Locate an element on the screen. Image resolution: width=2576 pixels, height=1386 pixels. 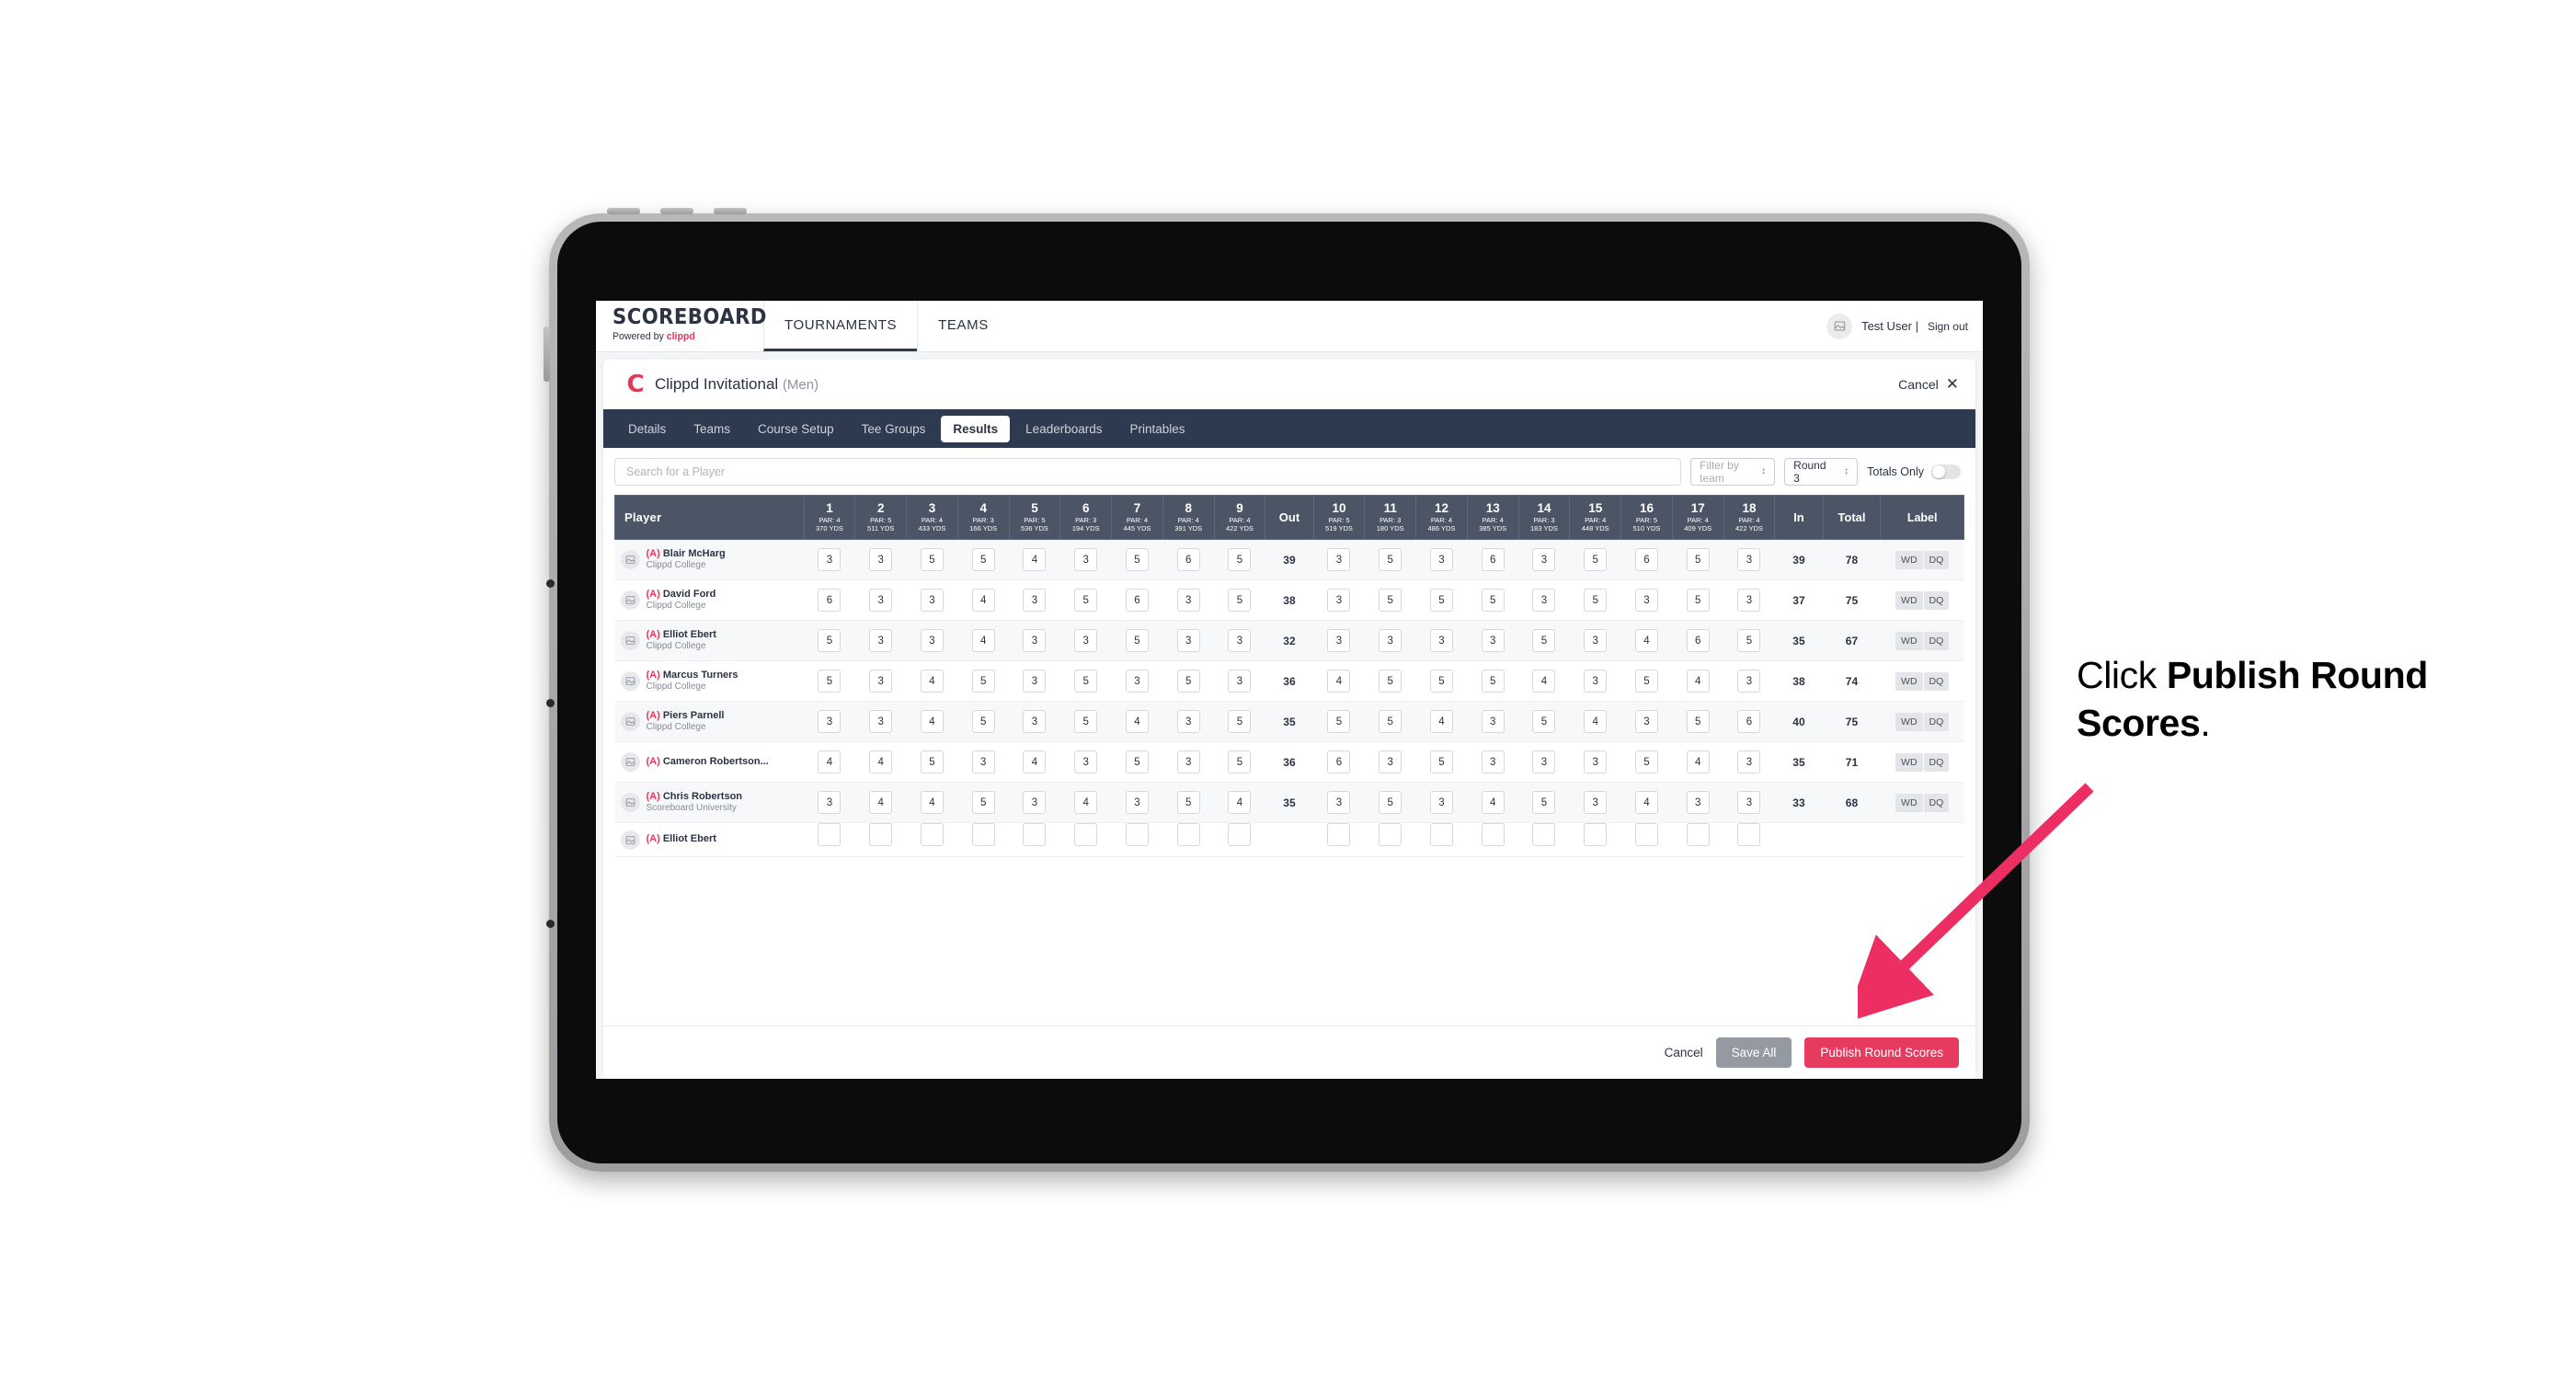
score-cell-hole-7: 5 is located at coordinates (1138, 762).